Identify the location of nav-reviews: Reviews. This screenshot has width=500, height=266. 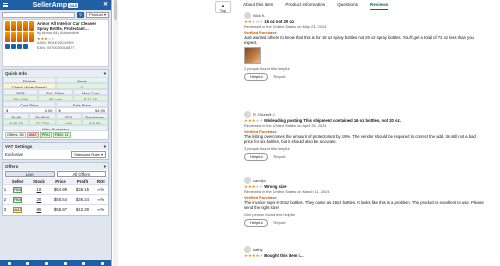
(379, 6).